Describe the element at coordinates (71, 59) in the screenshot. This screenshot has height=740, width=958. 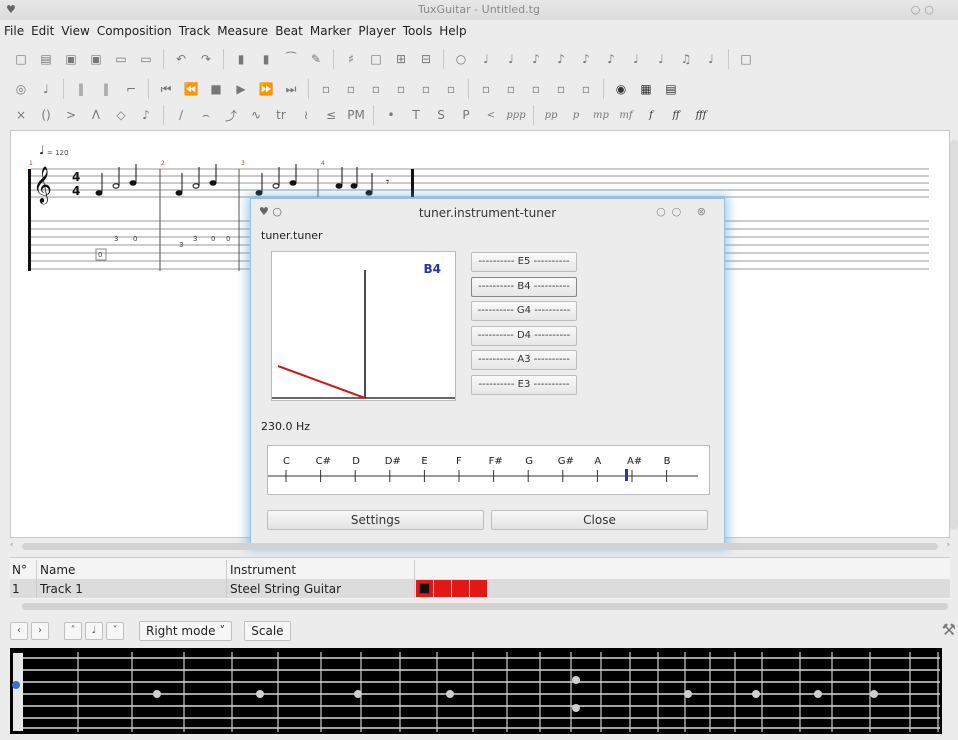
I see `save-icon: ▣` at that location.